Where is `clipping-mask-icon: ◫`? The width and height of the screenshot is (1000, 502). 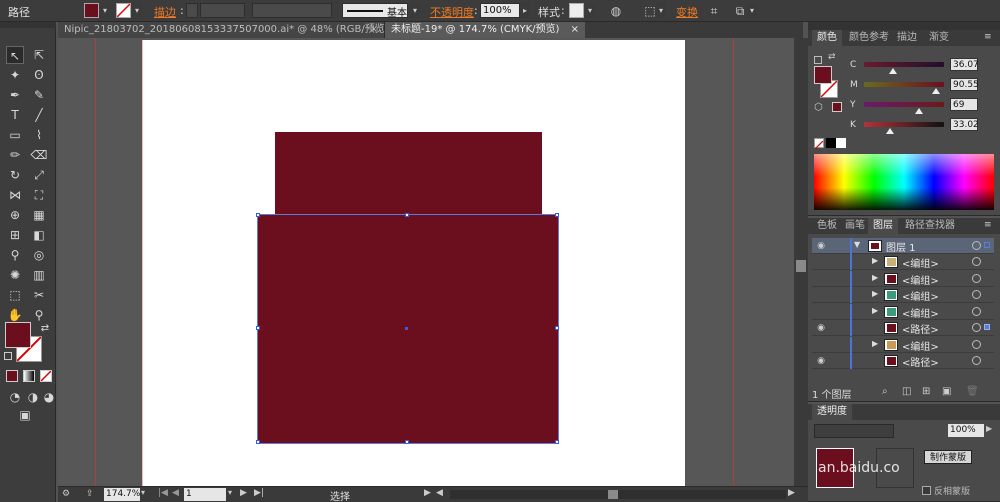
clipping-mask-icon: ◫ is located at coordinates (906, 391).